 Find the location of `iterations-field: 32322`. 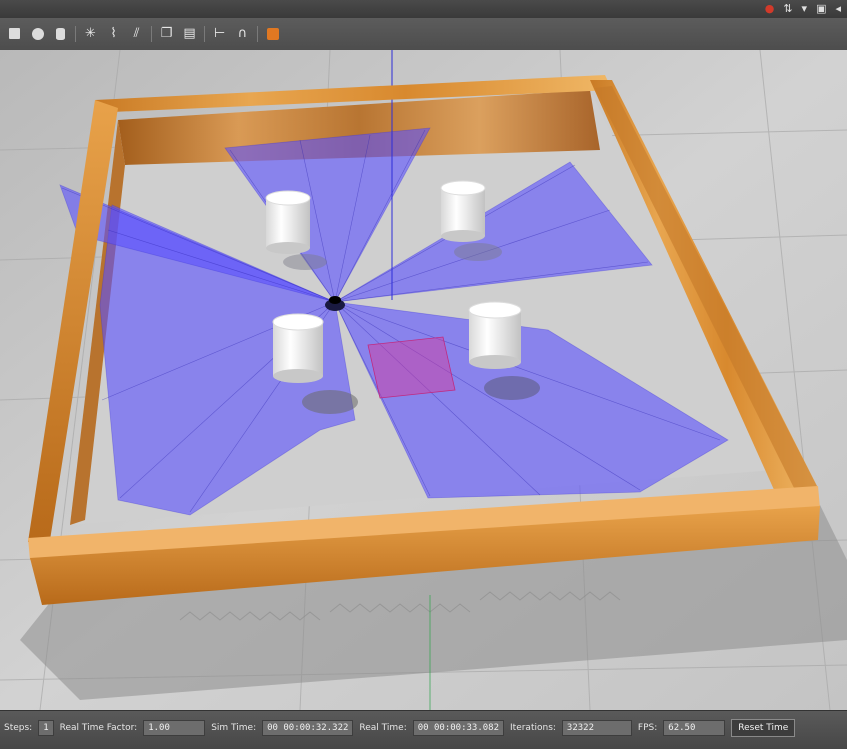

iterations-field: 32322 is located at coordinates (596, 728).